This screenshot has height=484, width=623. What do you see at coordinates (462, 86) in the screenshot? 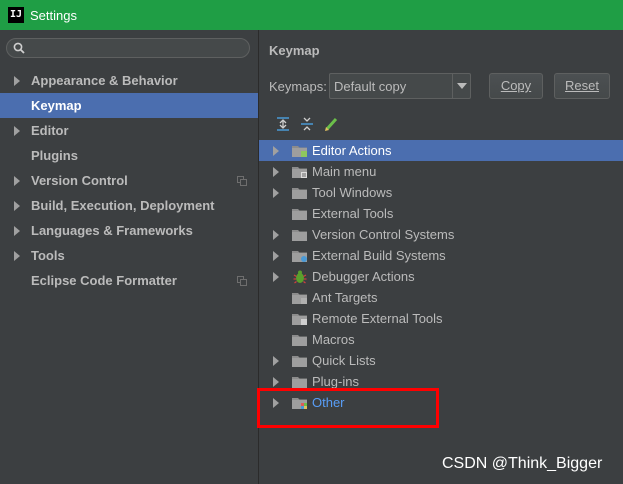
I see `chevron-down-icon` at bounding box center [462, 86].